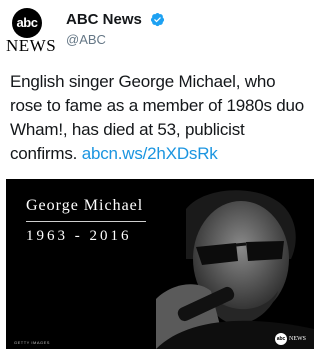  I want to click on memorial-caption: George Michael 1963 - 2016, so click(86, 221).